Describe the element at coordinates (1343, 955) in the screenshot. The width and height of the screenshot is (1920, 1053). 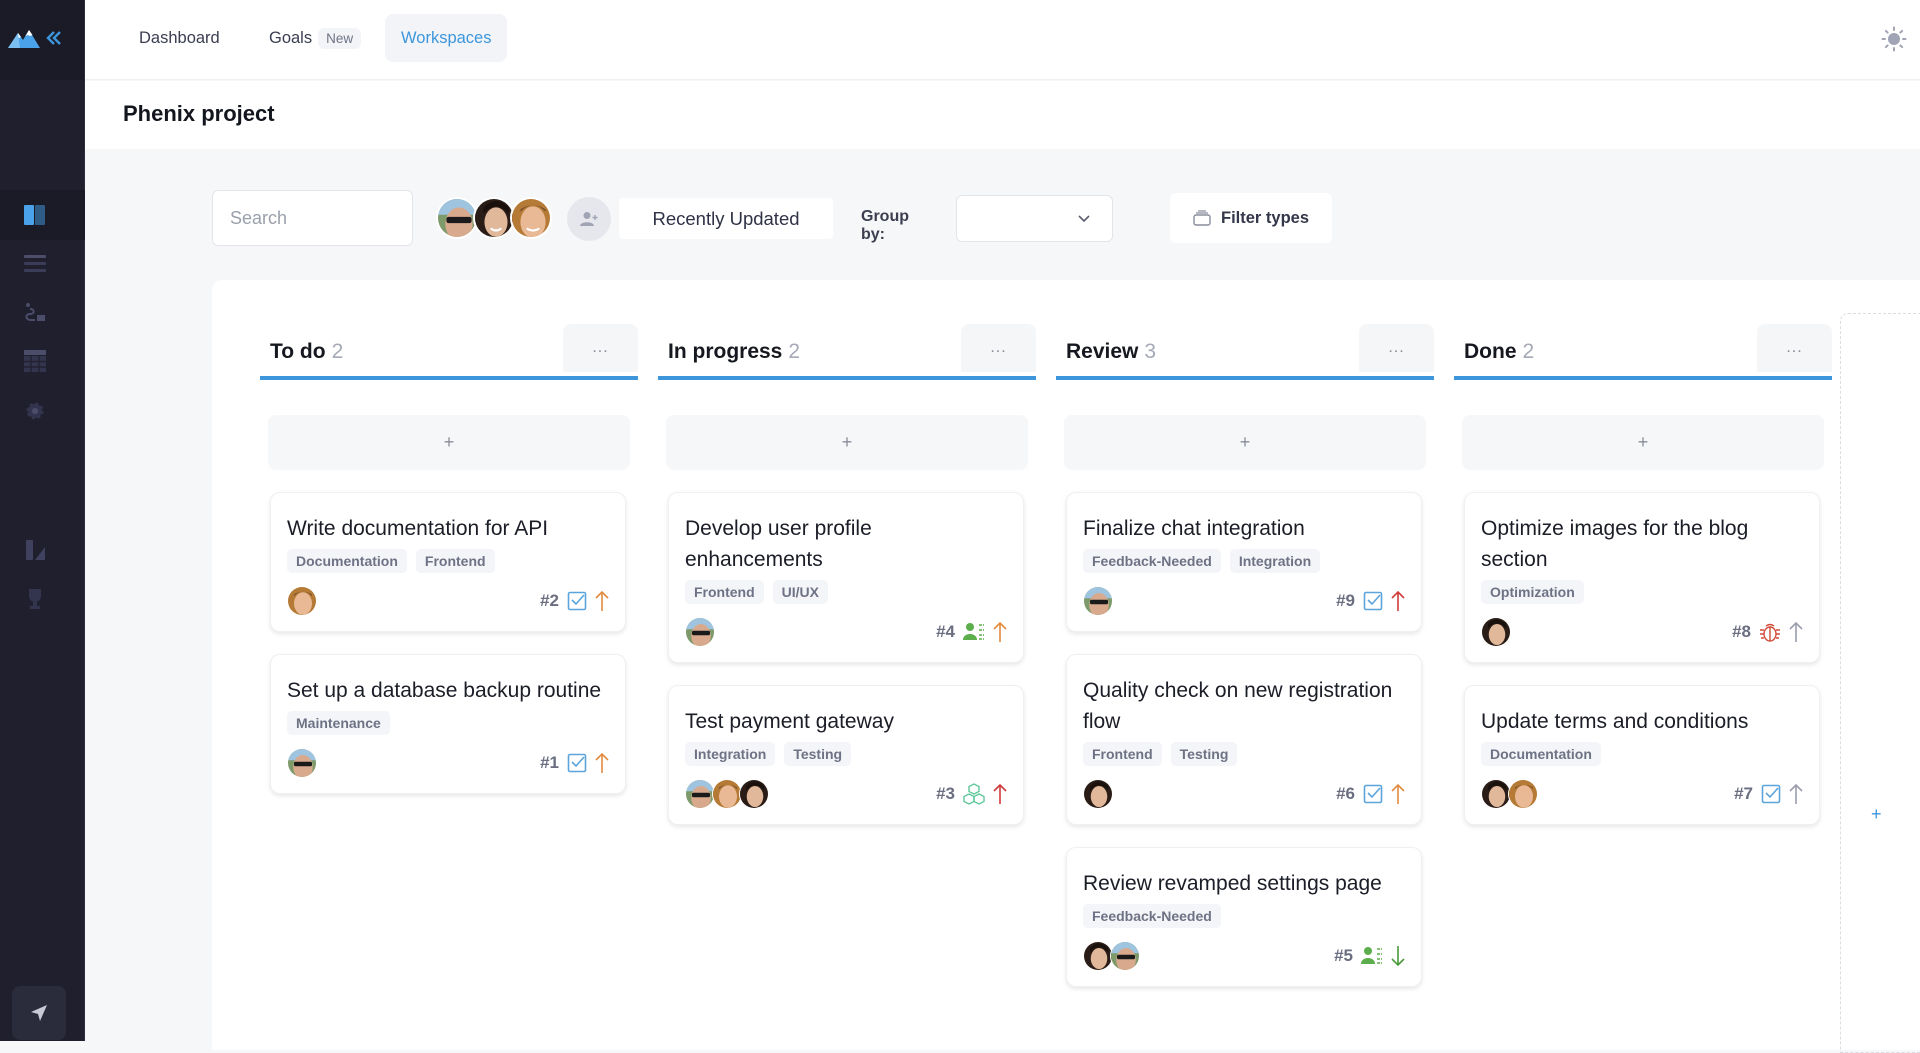
I see `card-id: #5` at that location.